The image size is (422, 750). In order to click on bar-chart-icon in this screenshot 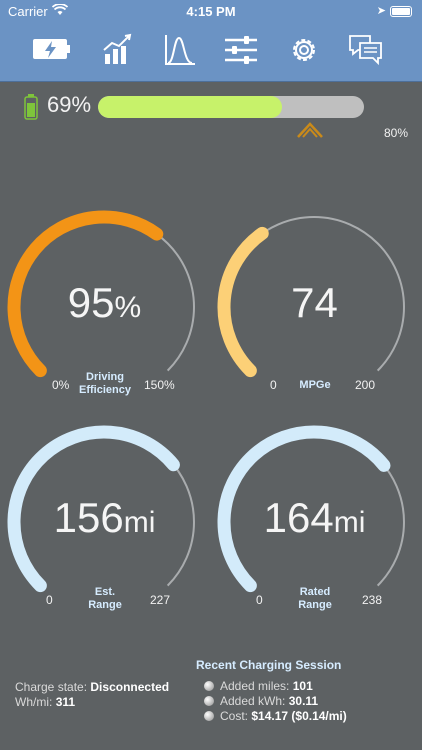, I will do `click(118, 50)`.